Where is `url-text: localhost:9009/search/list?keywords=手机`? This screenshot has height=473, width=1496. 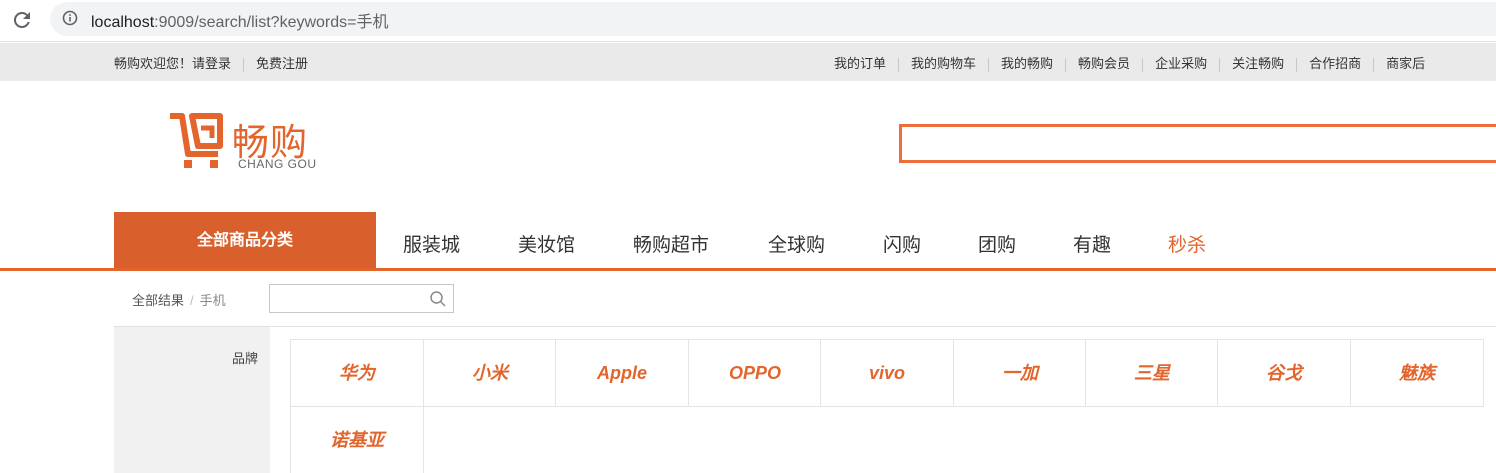 url-text: localhost:9009/search/list?keywords=手机 is located at coordinates (240, 20).